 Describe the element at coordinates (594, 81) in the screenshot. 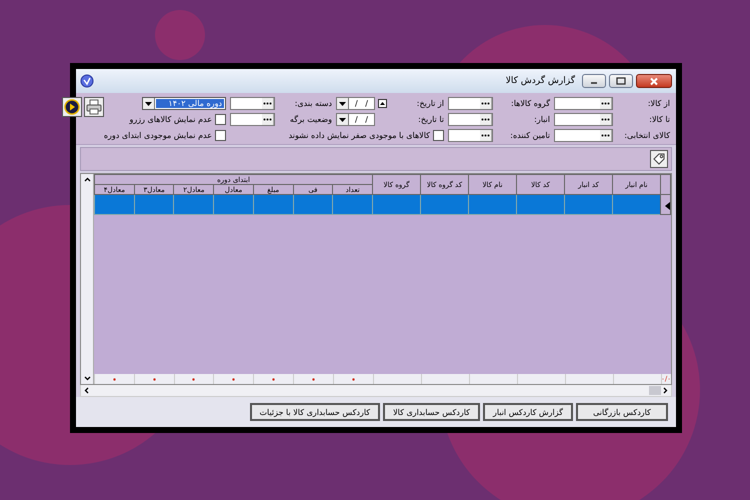

I see `minimize-button` at that location.